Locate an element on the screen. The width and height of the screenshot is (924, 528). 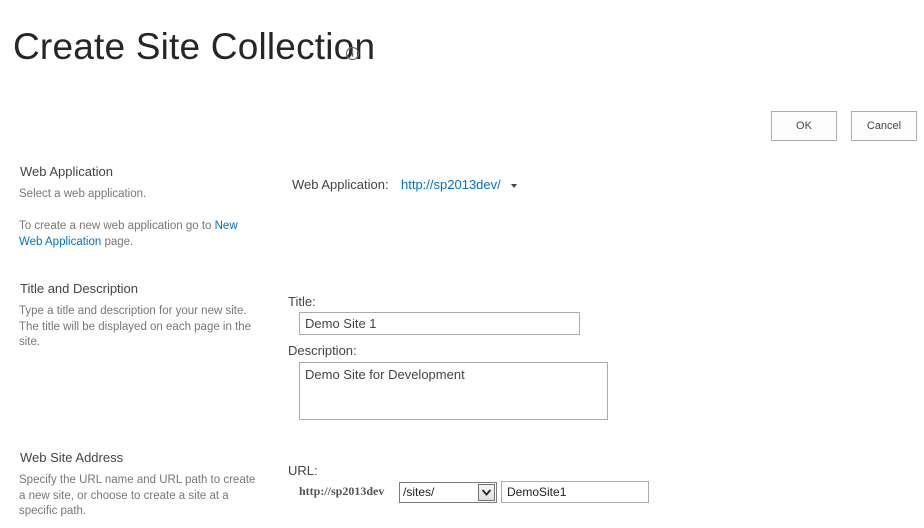
new-web-application-link-continued: Web Application is located at coordinates (60, 242).